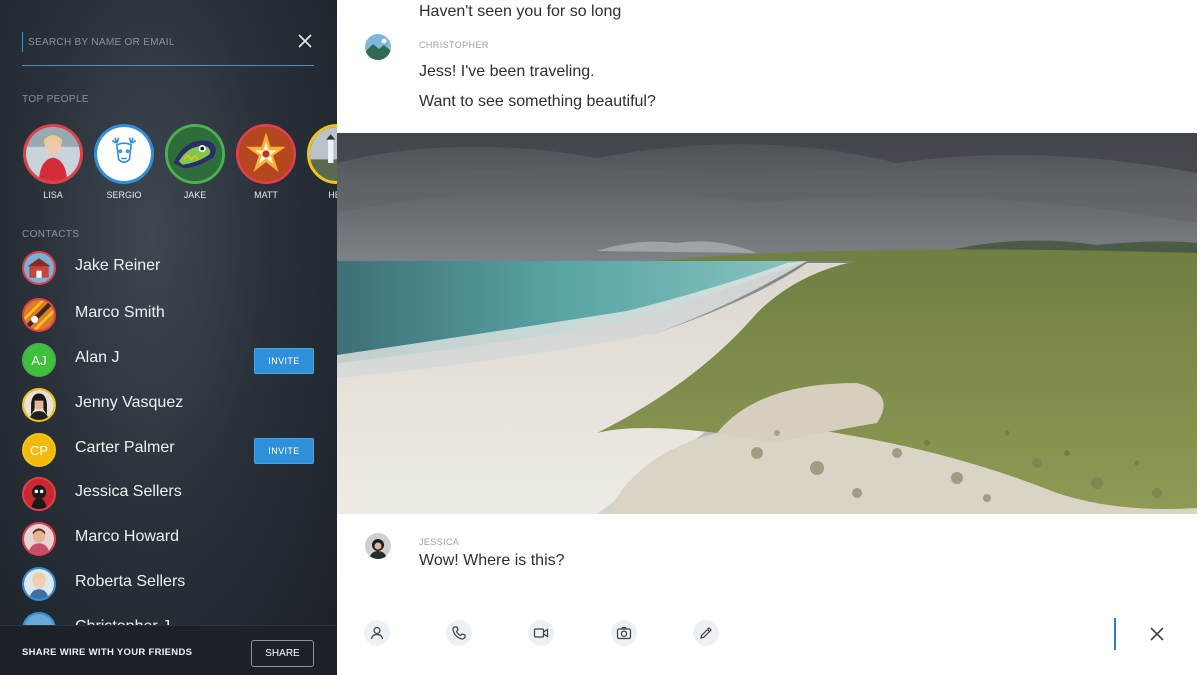 This screenshot has width=1200, height=675. Describe the element at coordinates (706, 633) in the screenshot. I see `pencil-icon` at that location.